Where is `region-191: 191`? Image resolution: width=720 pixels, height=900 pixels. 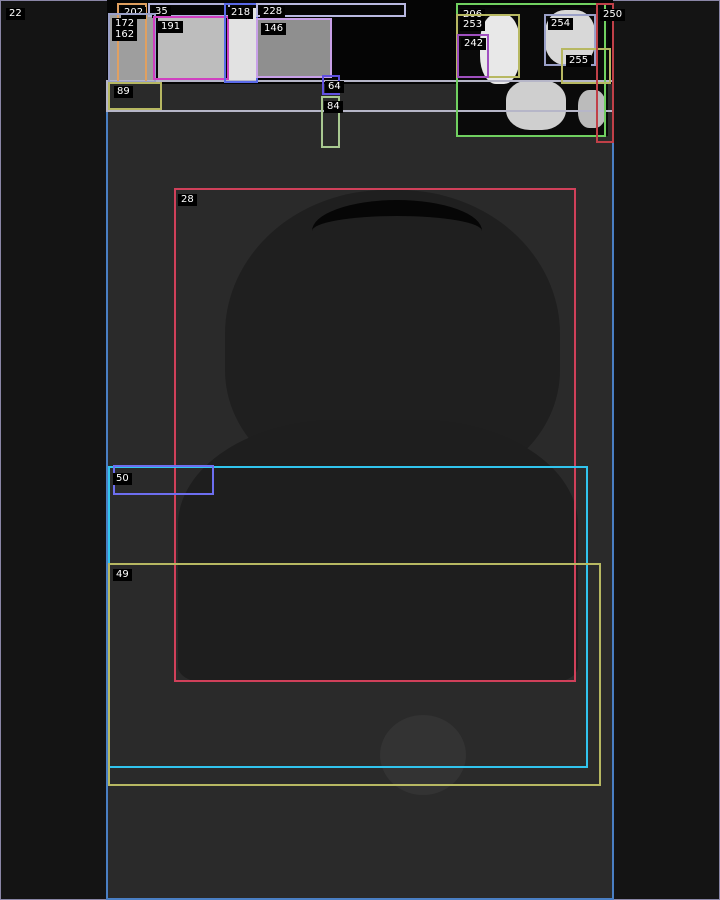 region-191: 191 is located at coordinates (191, 48).